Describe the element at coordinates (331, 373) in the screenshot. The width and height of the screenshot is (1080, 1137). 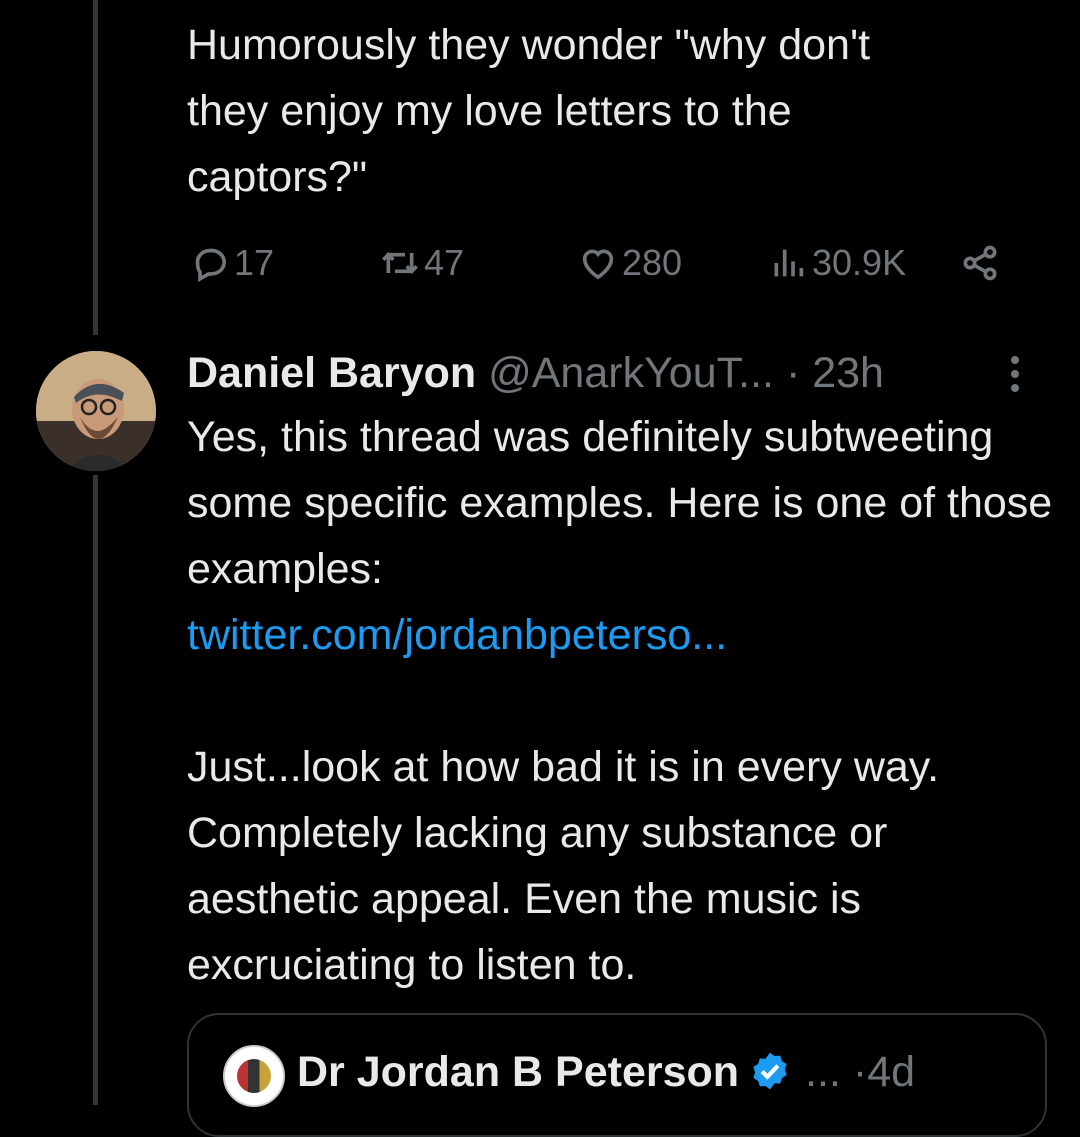
I see `author-name: Daniel Baryon` at that location.